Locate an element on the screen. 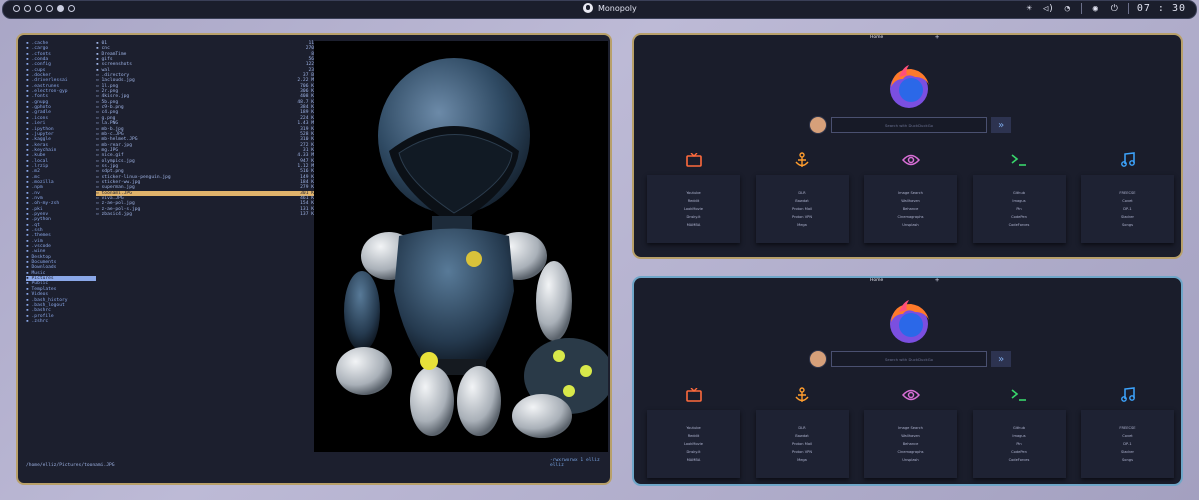 Image resolution: width=1199 pixels, height=500 pixels. tv-icon is located at coordinates (693, 160).